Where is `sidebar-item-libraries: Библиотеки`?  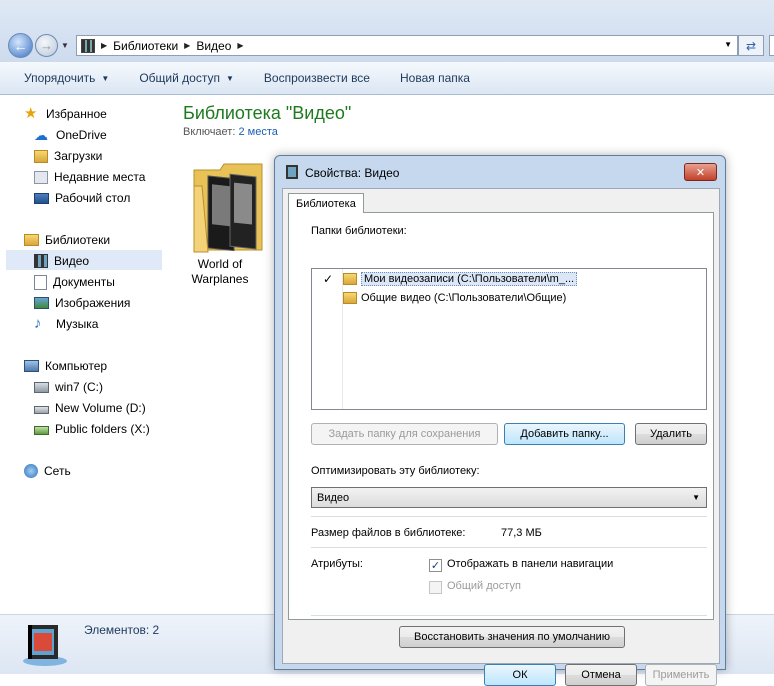
sidebar-item-libraries: Библиотеки is located at coordinates (67, 240).